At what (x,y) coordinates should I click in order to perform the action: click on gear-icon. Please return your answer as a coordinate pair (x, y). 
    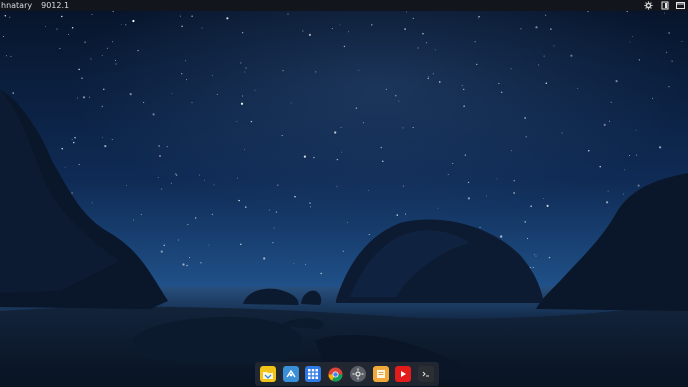
    Looking at the image, I should click on (358, 374).